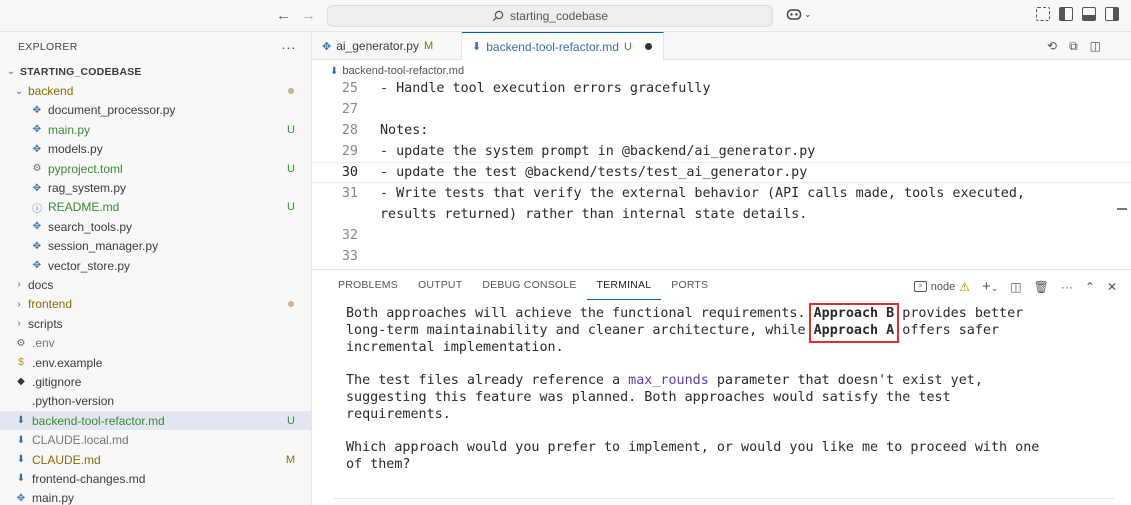 The height and width of the screenshot is (505, 1131). I want to click on split-terminal-icon: ◫, so click(1015, 287).